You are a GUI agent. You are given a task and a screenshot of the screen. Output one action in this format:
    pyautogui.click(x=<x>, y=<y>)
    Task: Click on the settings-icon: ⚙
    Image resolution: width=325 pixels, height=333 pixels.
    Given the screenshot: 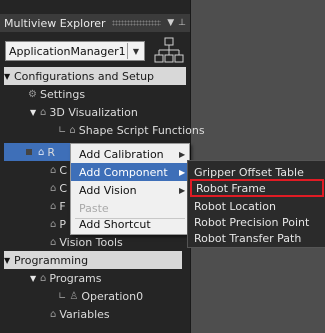 What is the action you would take?
    pyautogui.click(x=32, y=94)
    